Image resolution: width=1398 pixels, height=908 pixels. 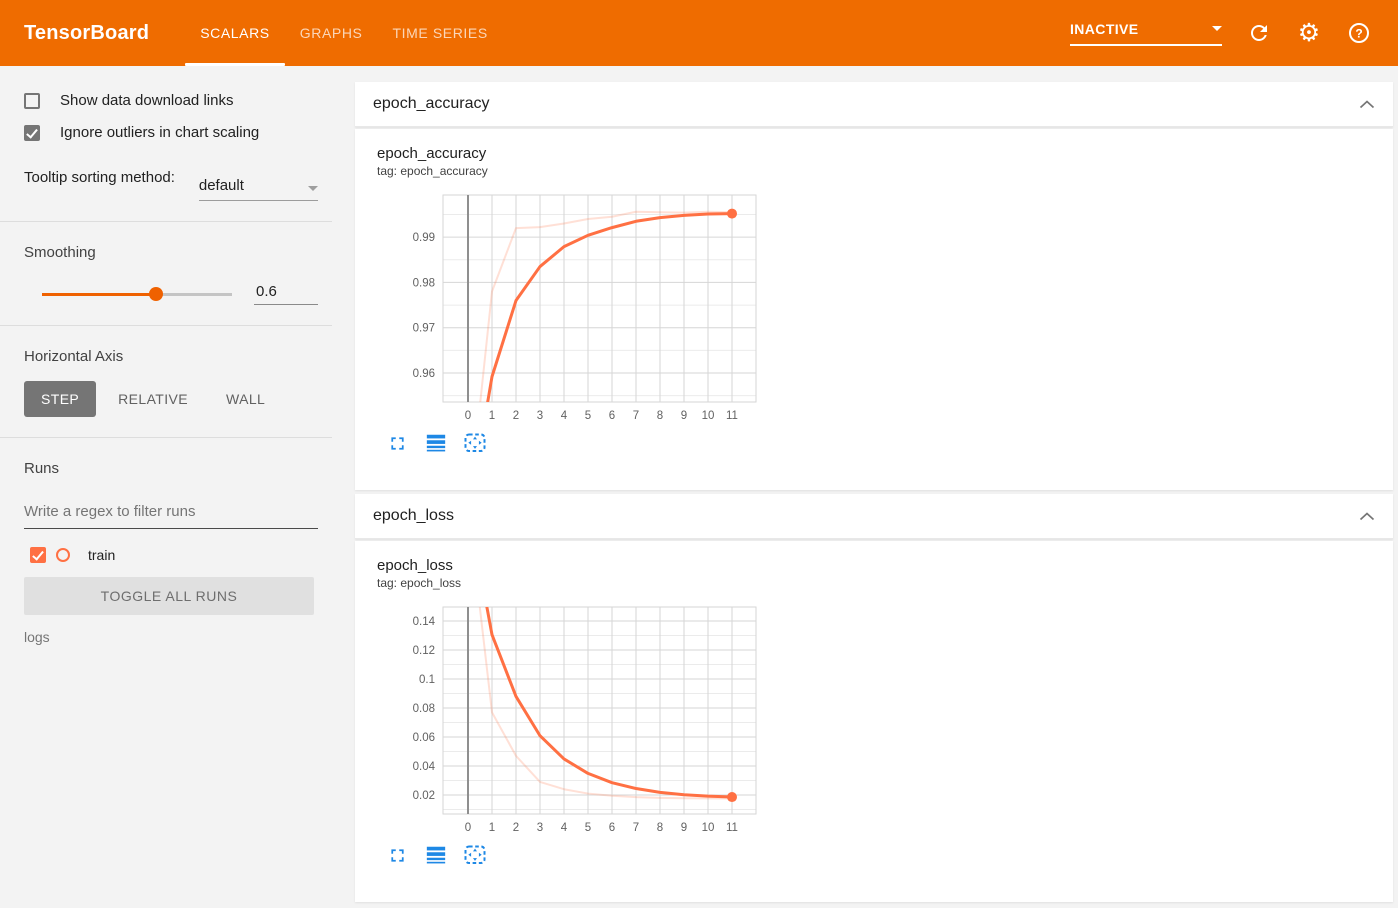 What do you see at coordinates (424, 622) in the screenshot?
I see `svg-text: 0.14` at bounding box center [424, 622].